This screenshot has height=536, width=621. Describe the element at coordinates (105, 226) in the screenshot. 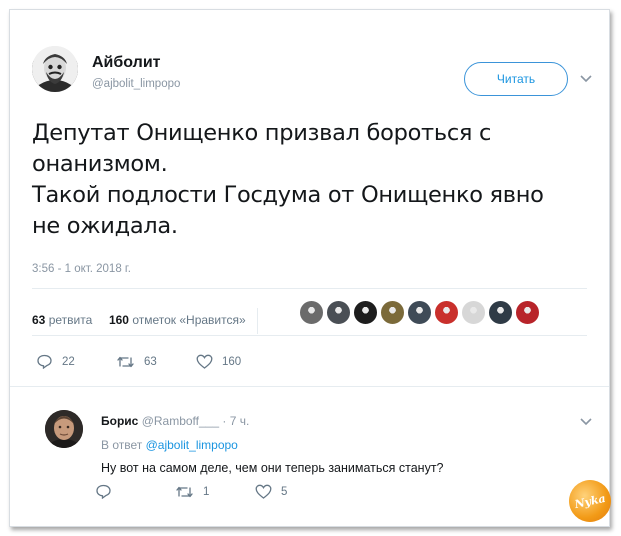

I see `tweet-text-line: не ожидала.` at that location.